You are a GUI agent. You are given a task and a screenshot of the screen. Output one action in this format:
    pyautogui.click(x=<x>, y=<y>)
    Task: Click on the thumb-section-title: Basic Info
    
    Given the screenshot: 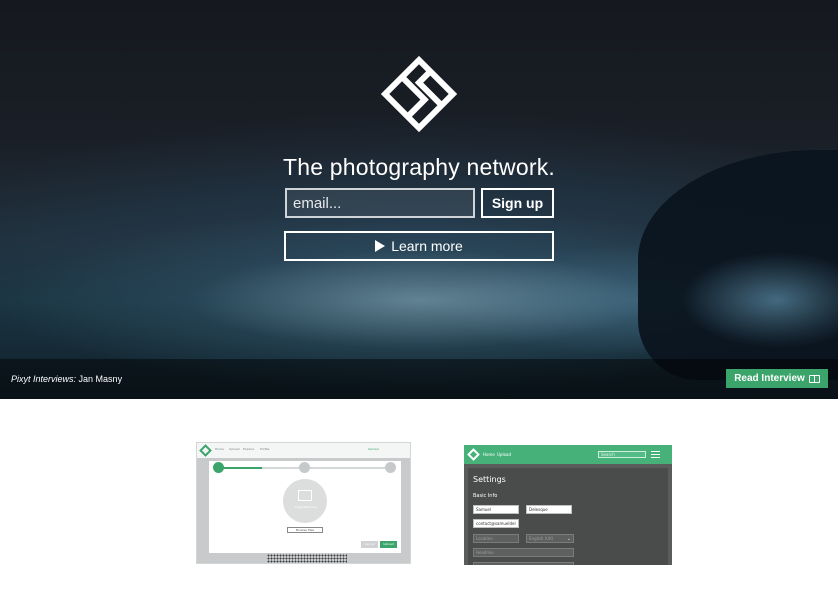 What is the action you would take?
    pyautogui.click(x=485, y=496)
    